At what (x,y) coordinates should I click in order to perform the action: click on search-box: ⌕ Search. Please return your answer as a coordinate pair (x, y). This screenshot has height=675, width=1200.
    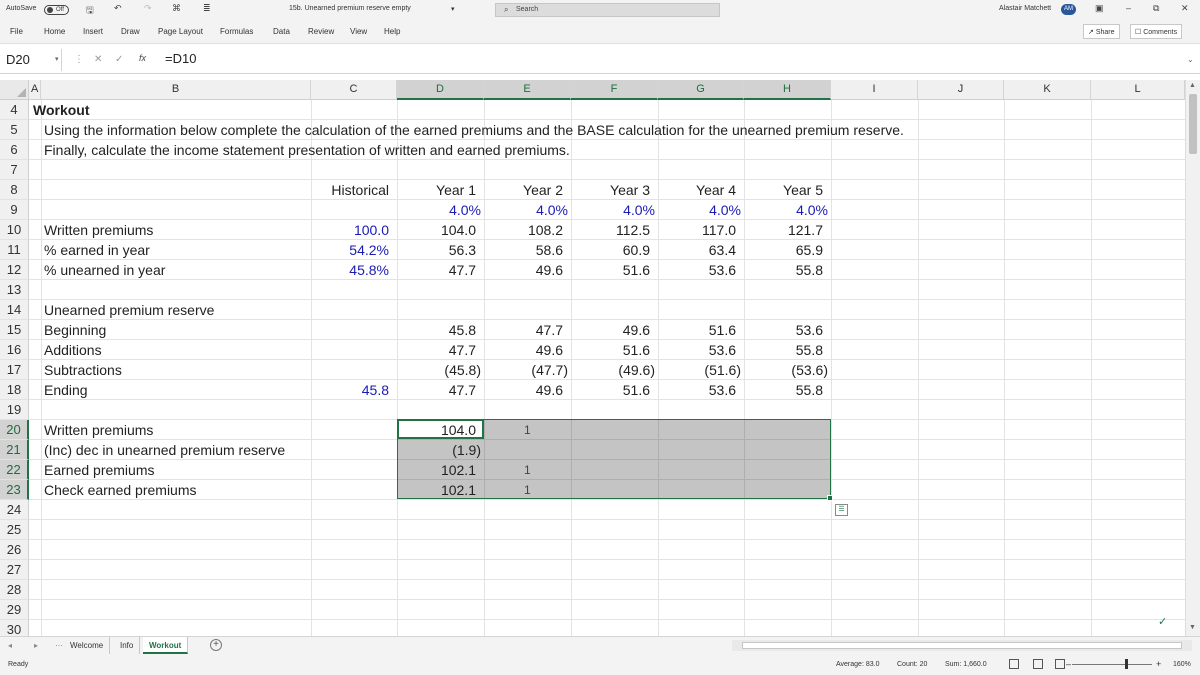
    Looking at the image, I should click on (607, 10).